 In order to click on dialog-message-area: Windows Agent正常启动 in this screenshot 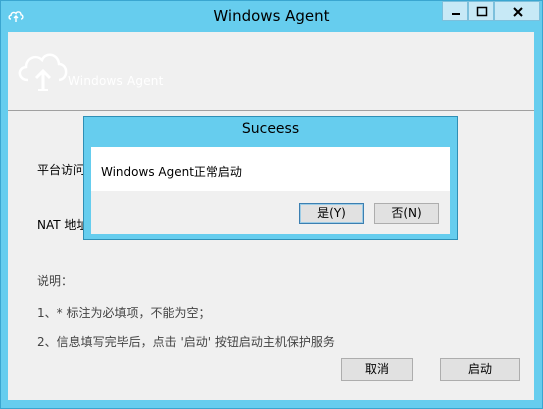, I will do `click(270, 169)`.